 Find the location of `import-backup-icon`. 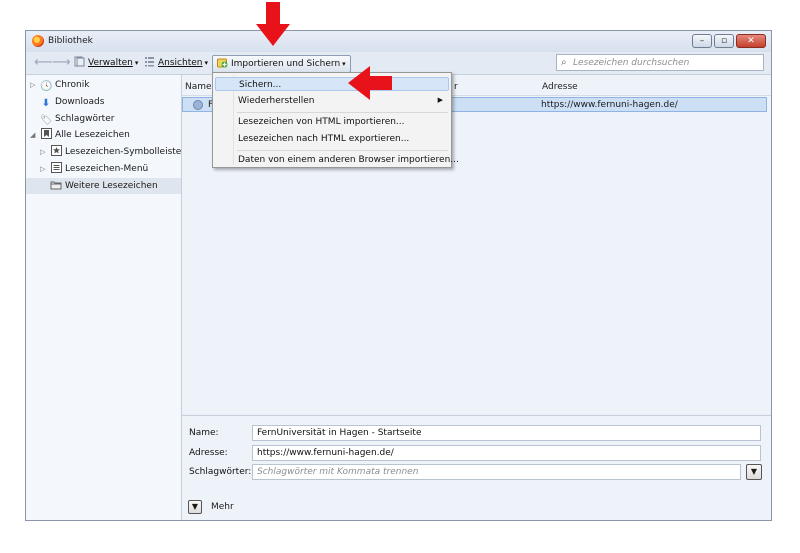

import-backup-icon is located at coordinates (222, 62).